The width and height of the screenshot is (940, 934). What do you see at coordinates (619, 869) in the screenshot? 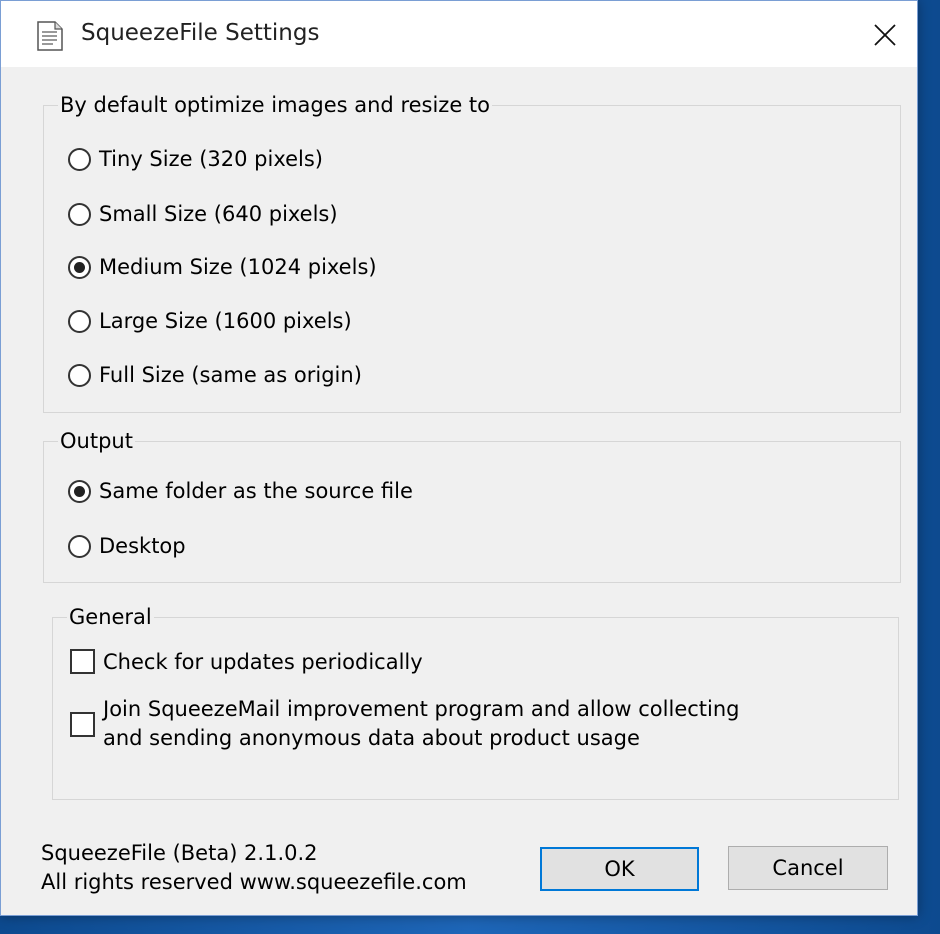
I see `ok-button: OK` at bounding box center [619, 869].